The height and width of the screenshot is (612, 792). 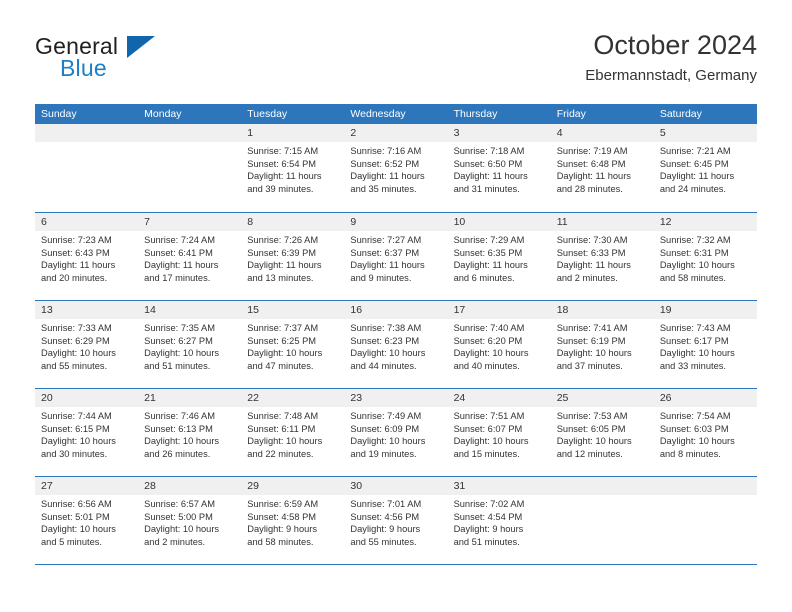 I want to click on general-blue-logo: General Blue, so click(x=125, y=57).